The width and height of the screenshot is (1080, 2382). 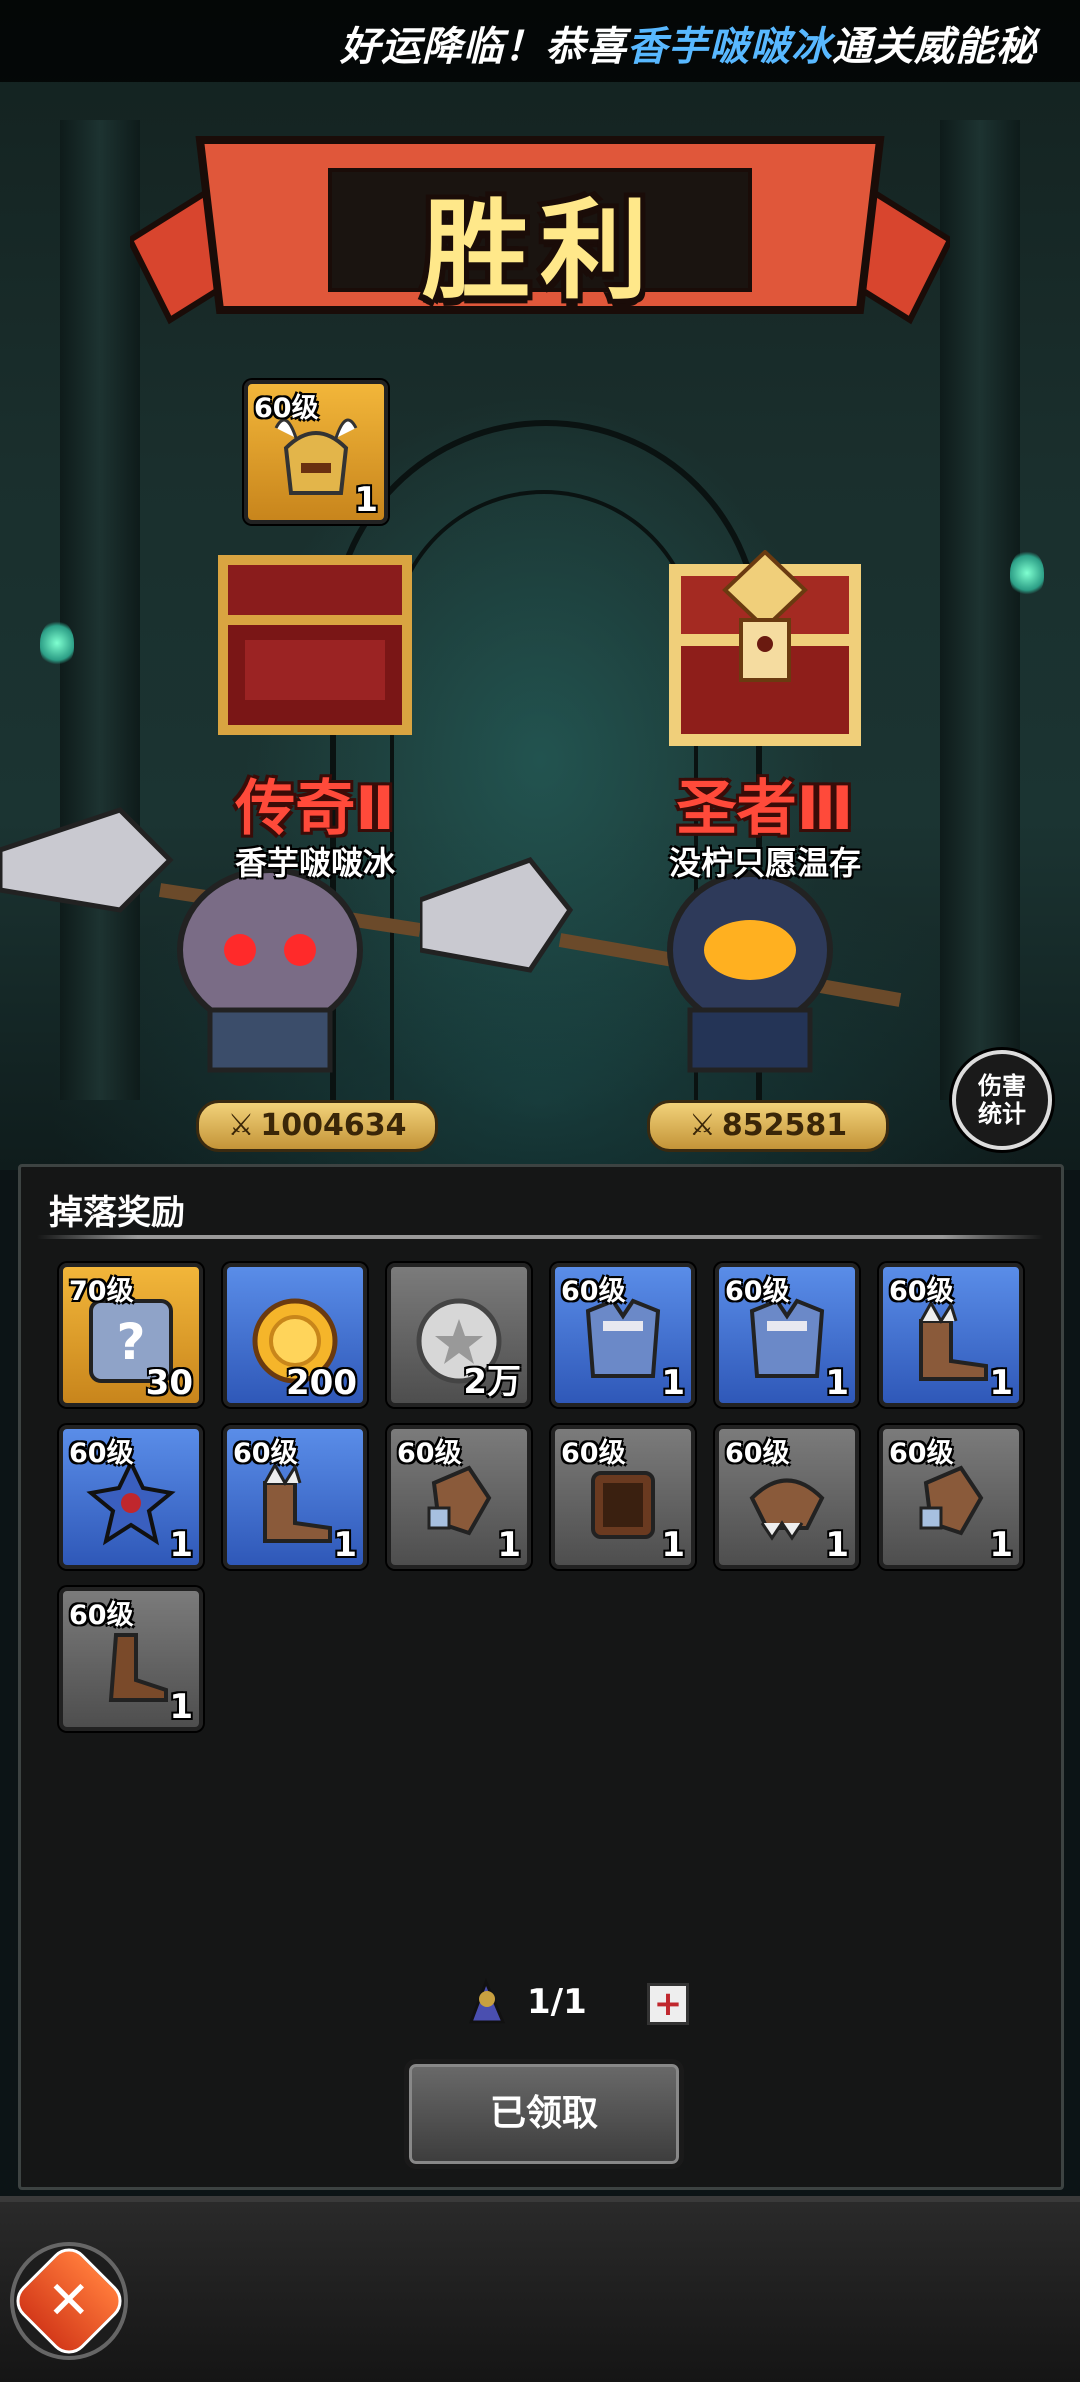 I want to click on exit-button: ✕, so click(x=69, y=2301).